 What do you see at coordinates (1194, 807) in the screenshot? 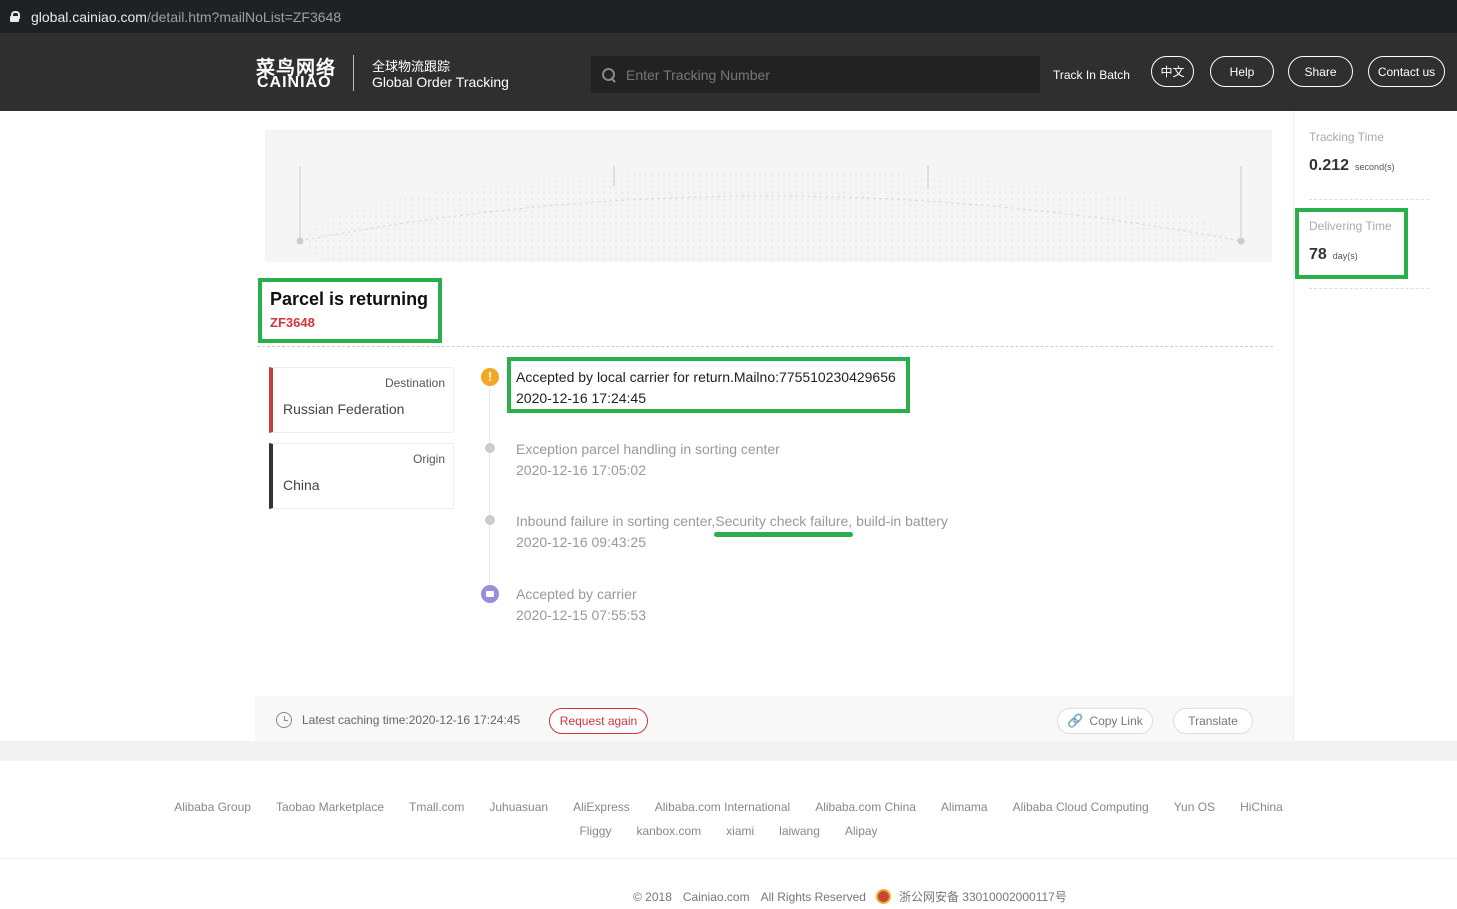
I see `footer-link: Yun OS` at bounding box center [1194, 807].